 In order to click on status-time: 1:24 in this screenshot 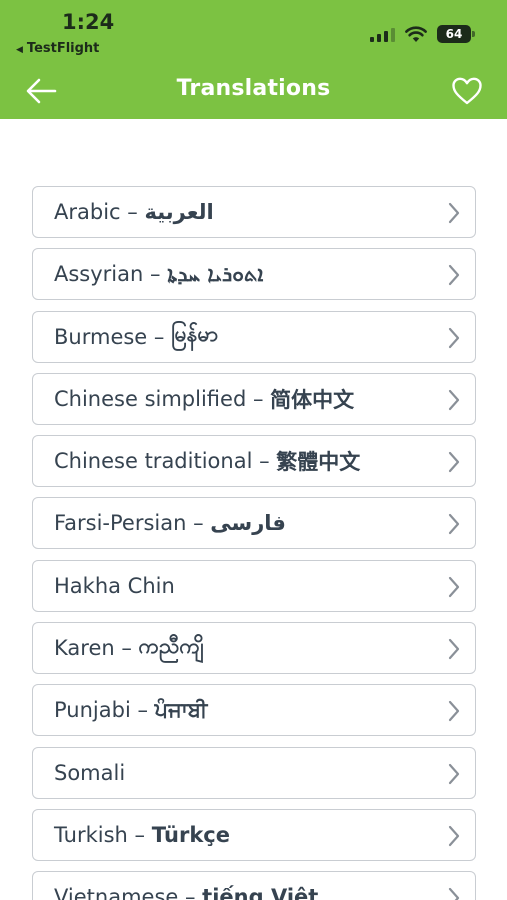, I will do `click(88, 22)`.